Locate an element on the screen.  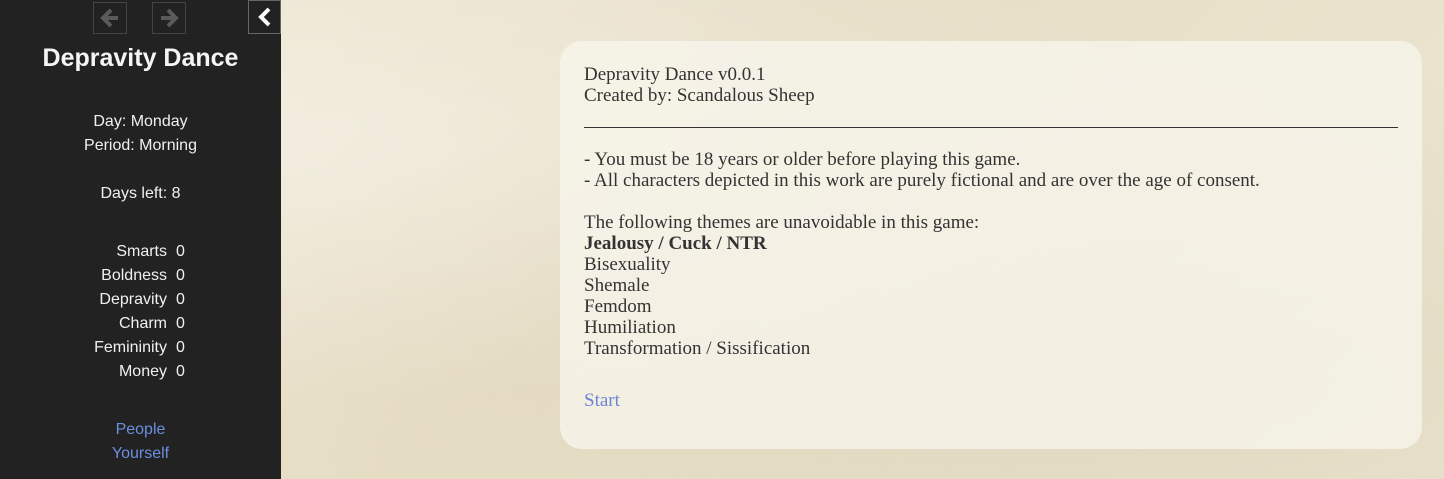
theme-item: Humiliation is located at coordinates (630, 327).